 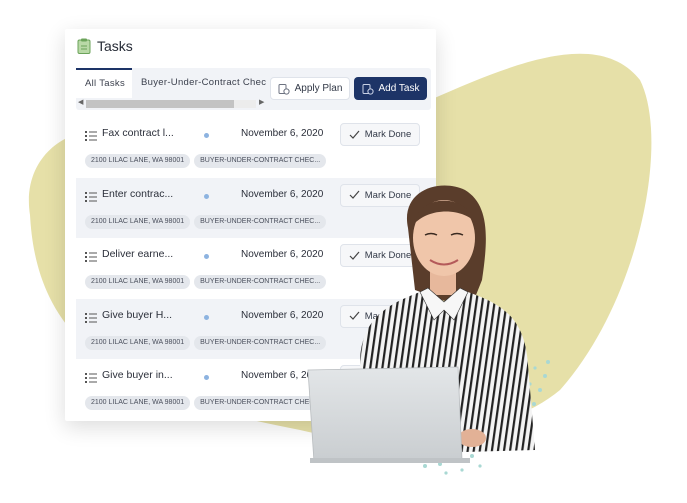 What do you see at coordinates (160, 104) in the screenshot?
I see `scrollbar-thumb` at bounding box center [160, 104].